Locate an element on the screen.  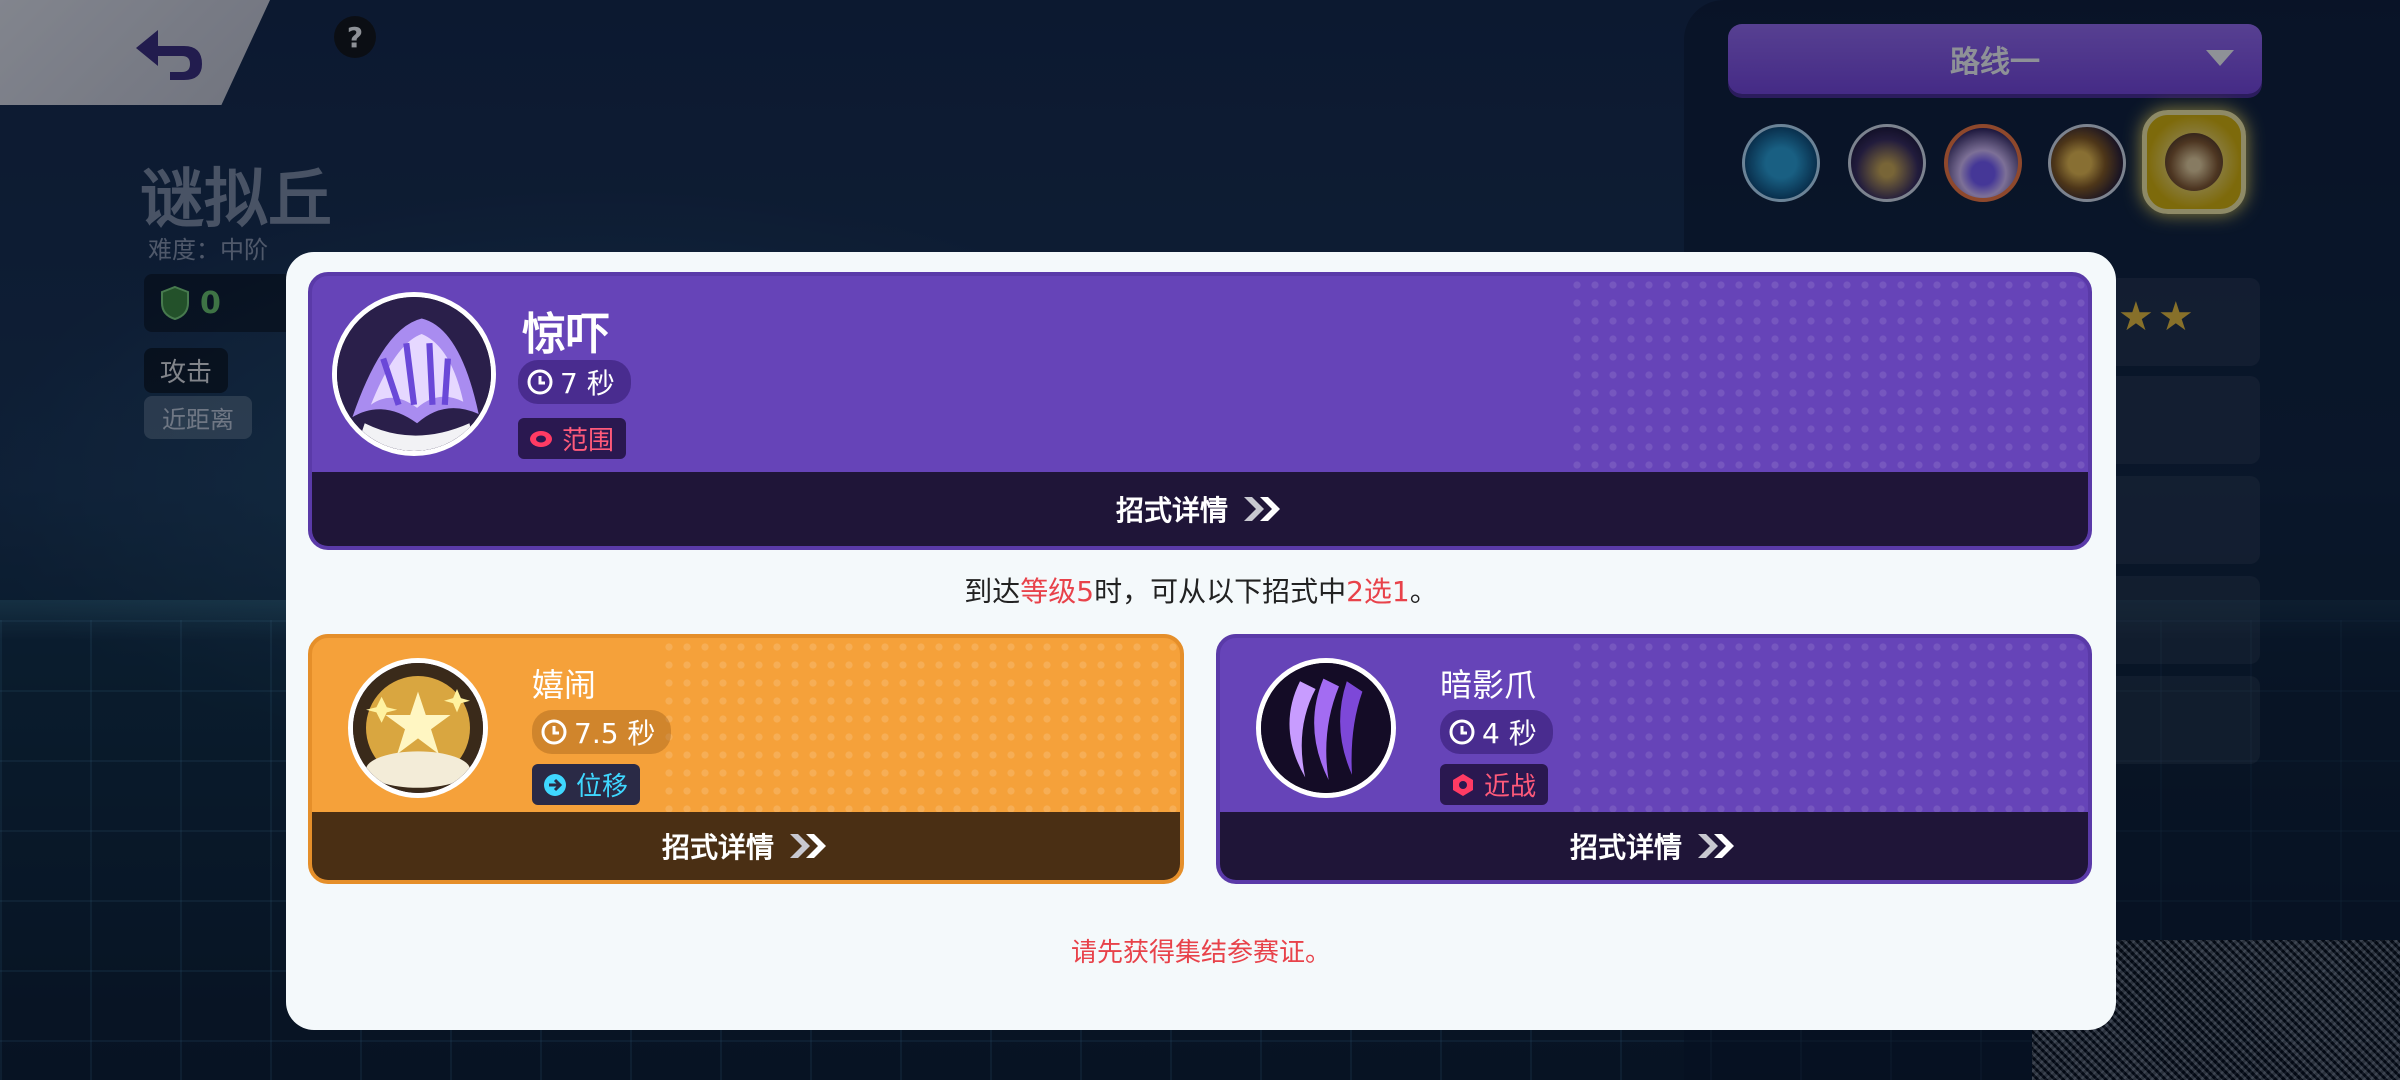
option-move-1-cooldown-value: 7.5 秒 is located at coordinates (615, 733).